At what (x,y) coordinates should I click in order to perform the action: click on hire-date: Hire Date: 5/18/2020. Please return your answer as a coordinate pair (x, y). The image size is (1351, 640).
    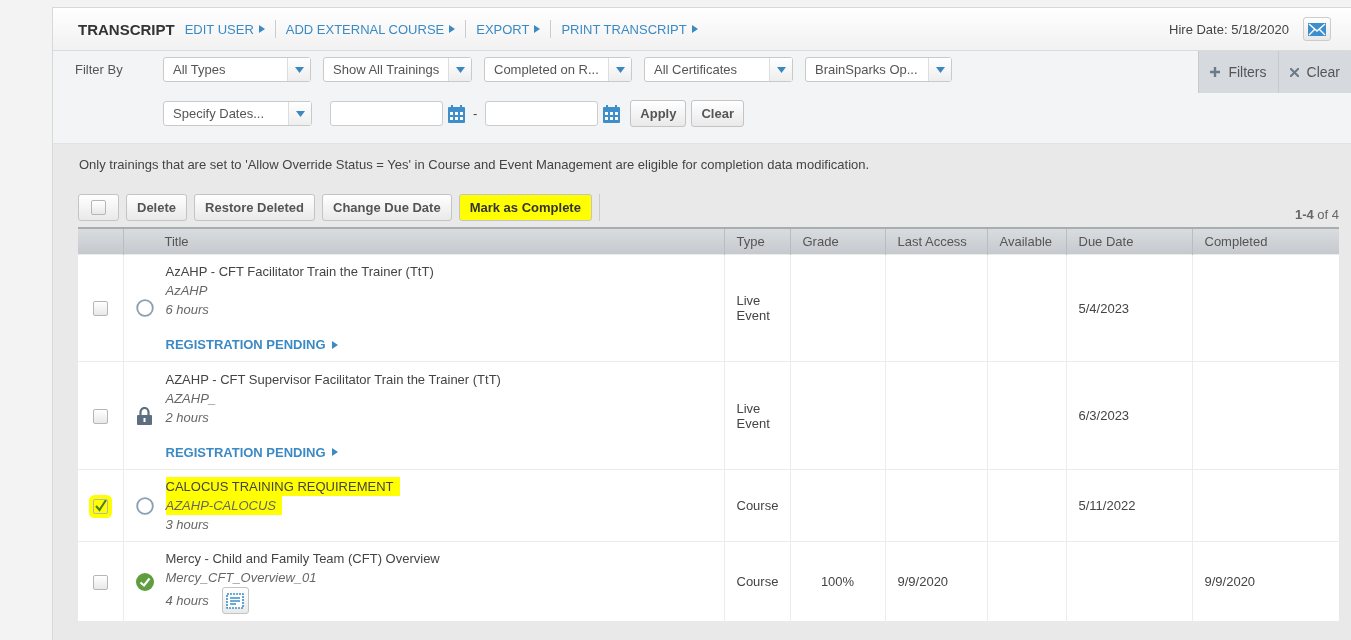
    Looking at the image, I should click on (1229, 29).